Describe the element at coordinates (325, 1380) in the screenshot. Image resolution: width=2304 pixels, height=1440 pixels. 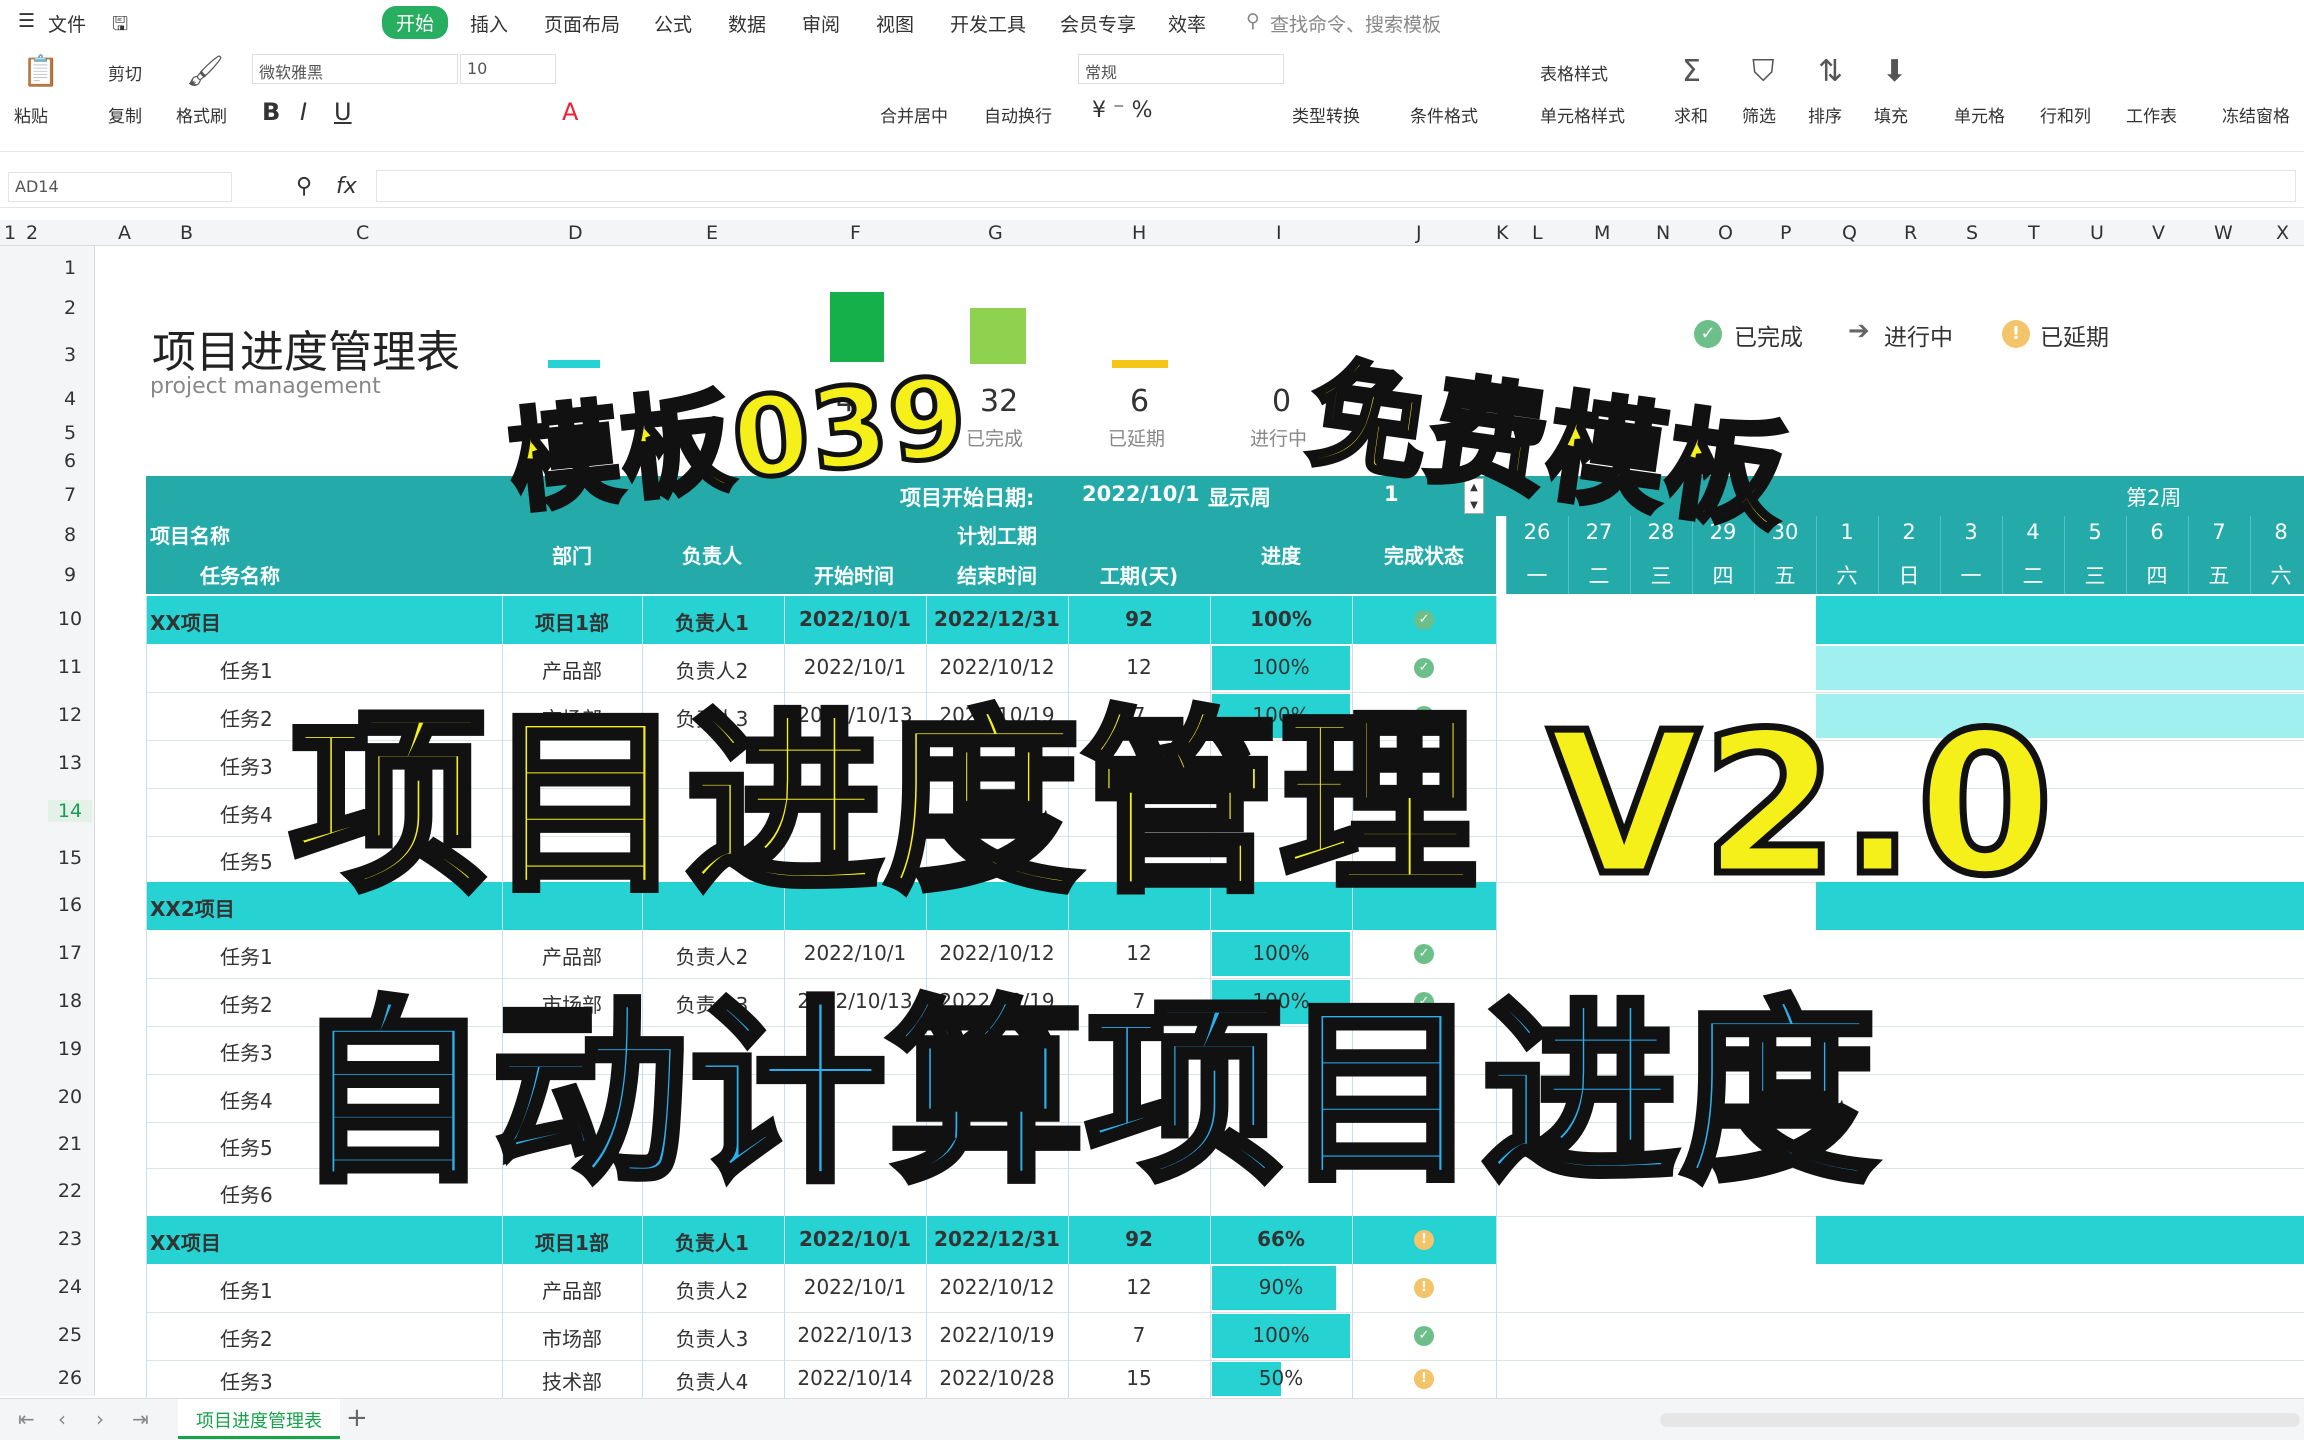
I see `cell-name: 任务3` at that location.